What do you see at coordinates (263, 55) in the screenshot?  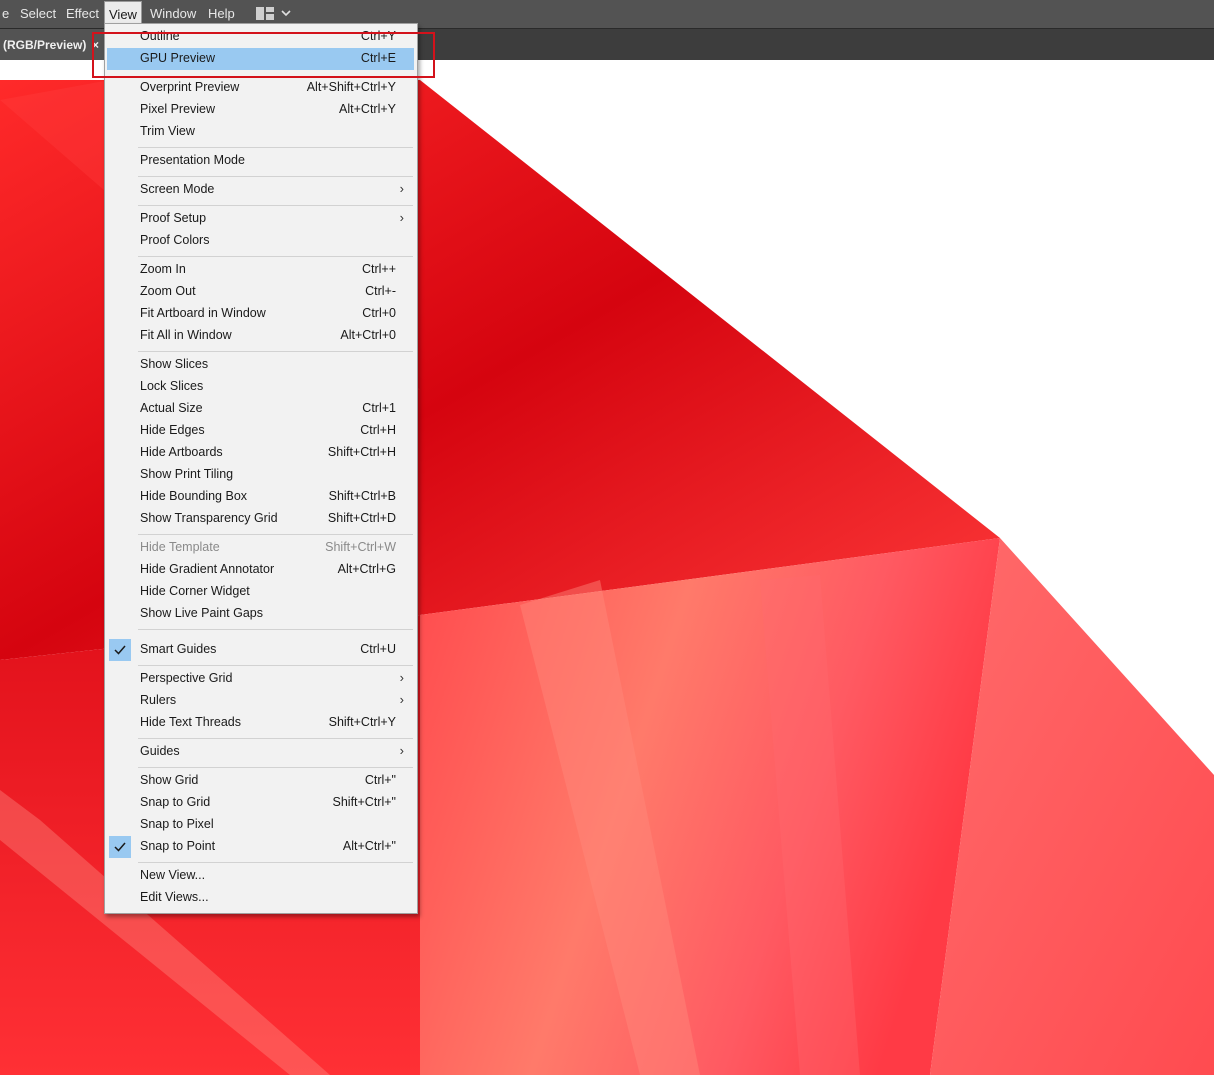 I see `annotation-highlight-box` at bounding box center [263, 55].